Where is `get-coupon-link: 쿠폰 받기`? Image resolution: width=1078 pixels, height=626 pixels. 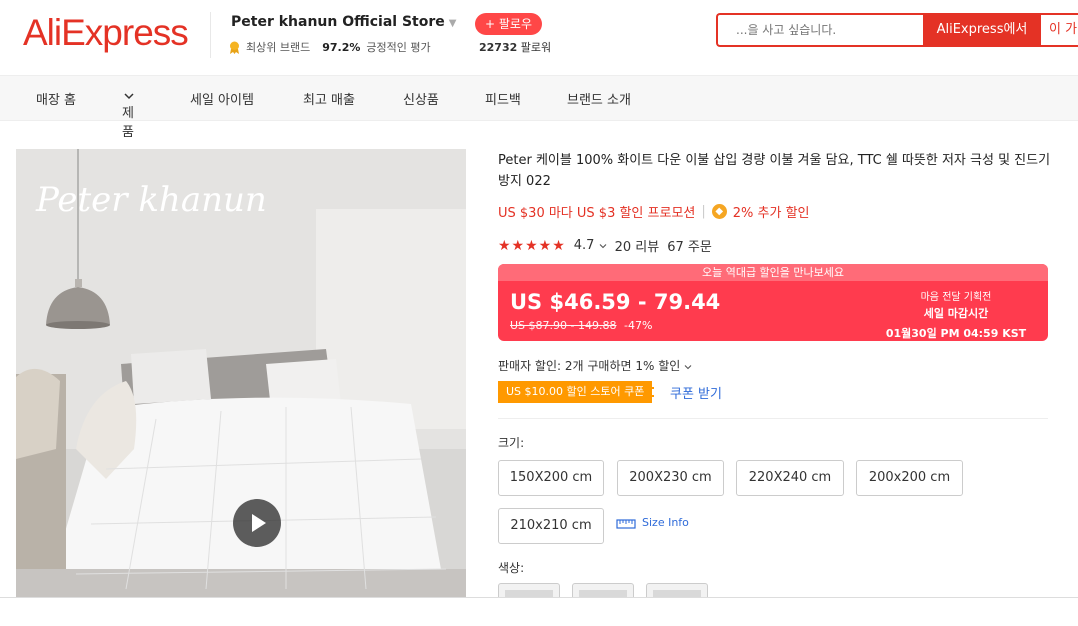 get-coupon-link: 쿠폰 받기 is located at coordinates (696, 392).